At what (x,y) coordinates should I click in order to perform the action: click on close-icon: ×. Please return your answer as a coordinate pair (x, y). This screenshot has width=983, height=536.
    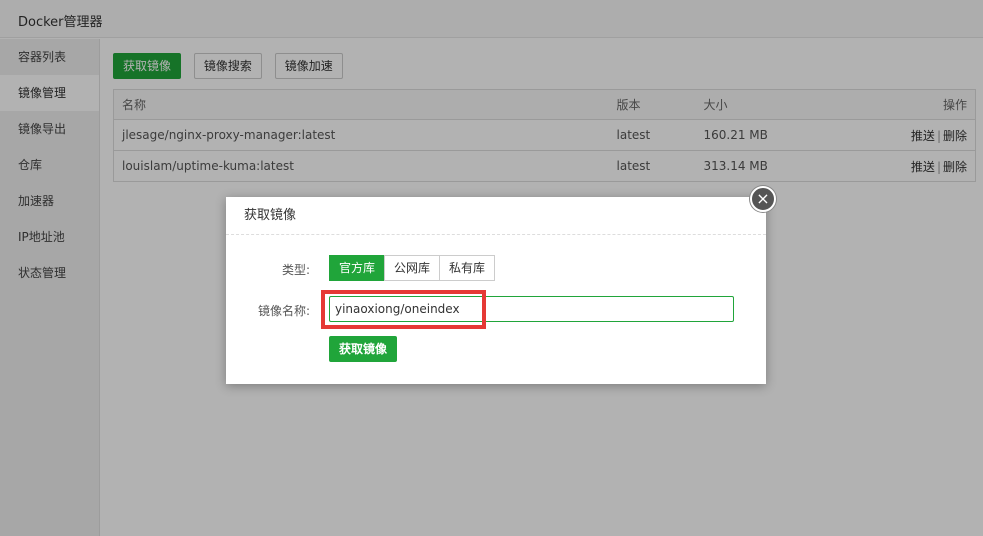
    Looking at the image, I should click on (763, 199).